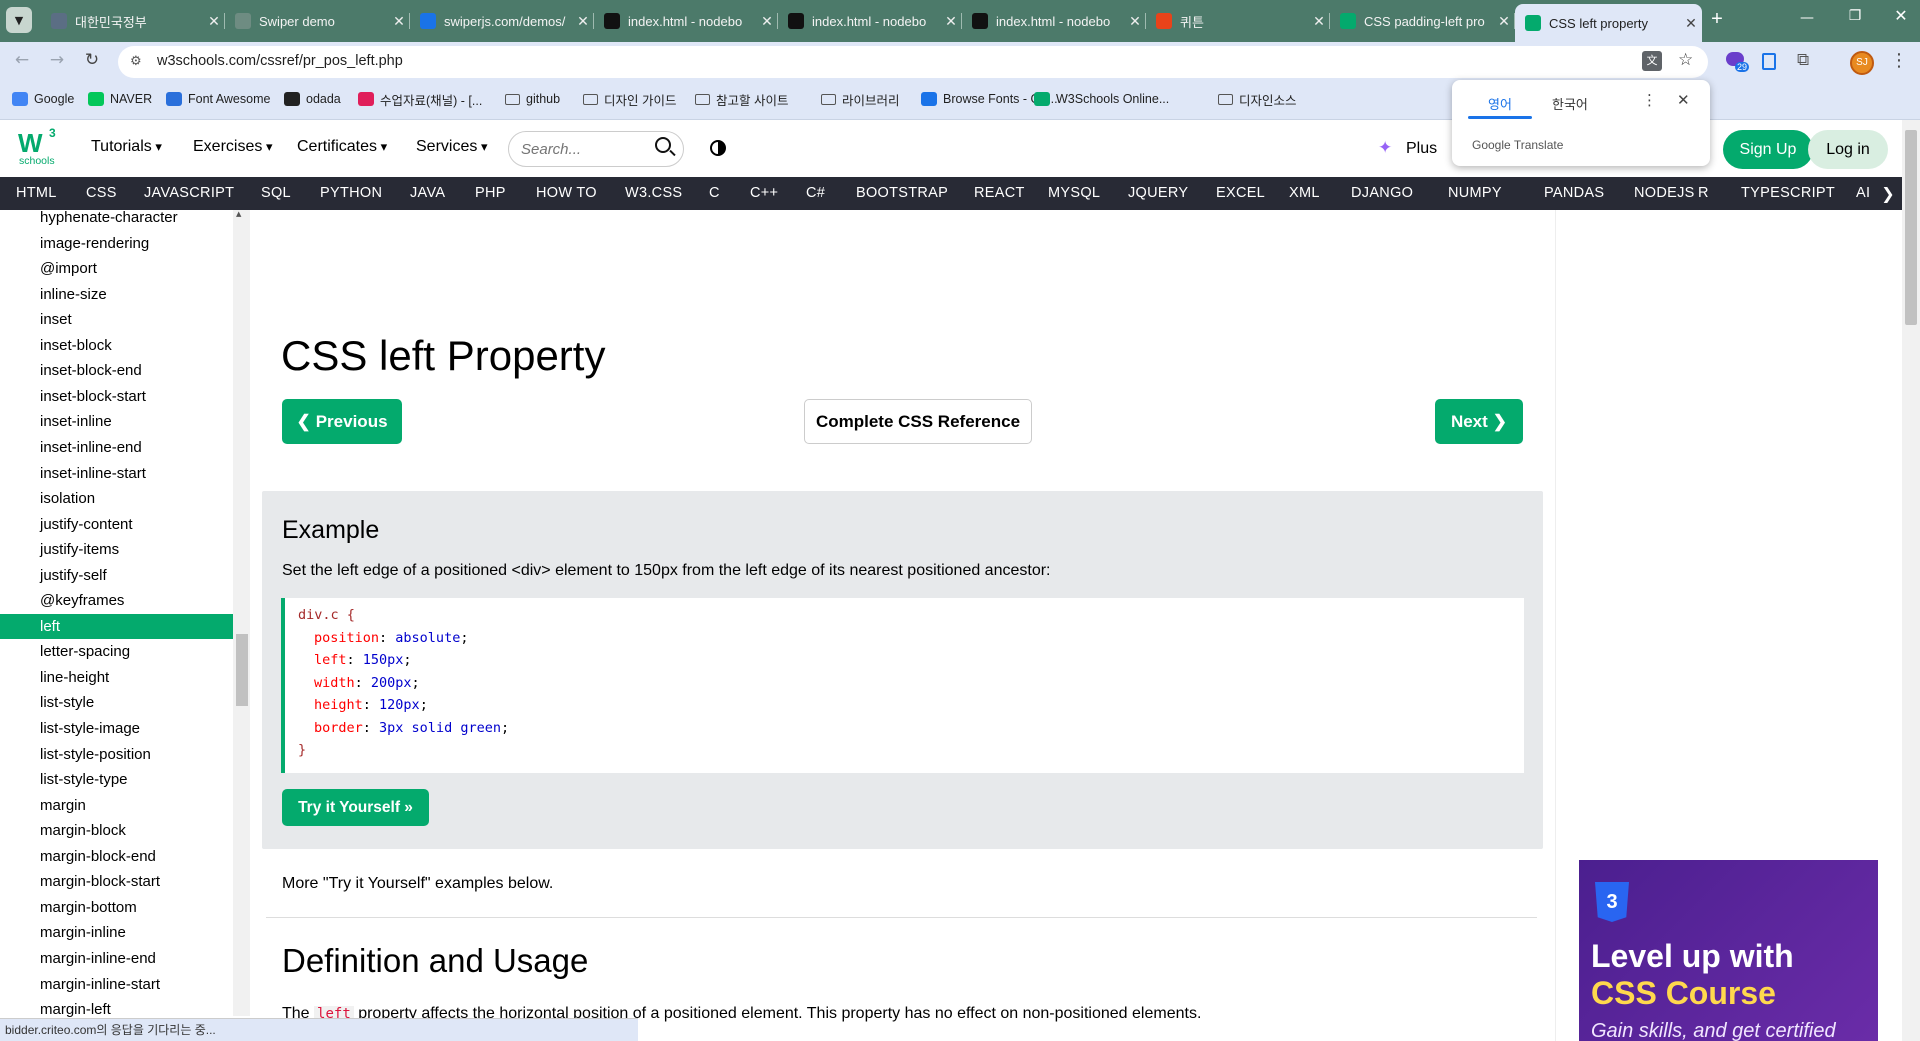  What do you see at coordinates (116, 575) in the screenshot?
I see `sidebar-item: justify-self` at bounding box center [116, 575].